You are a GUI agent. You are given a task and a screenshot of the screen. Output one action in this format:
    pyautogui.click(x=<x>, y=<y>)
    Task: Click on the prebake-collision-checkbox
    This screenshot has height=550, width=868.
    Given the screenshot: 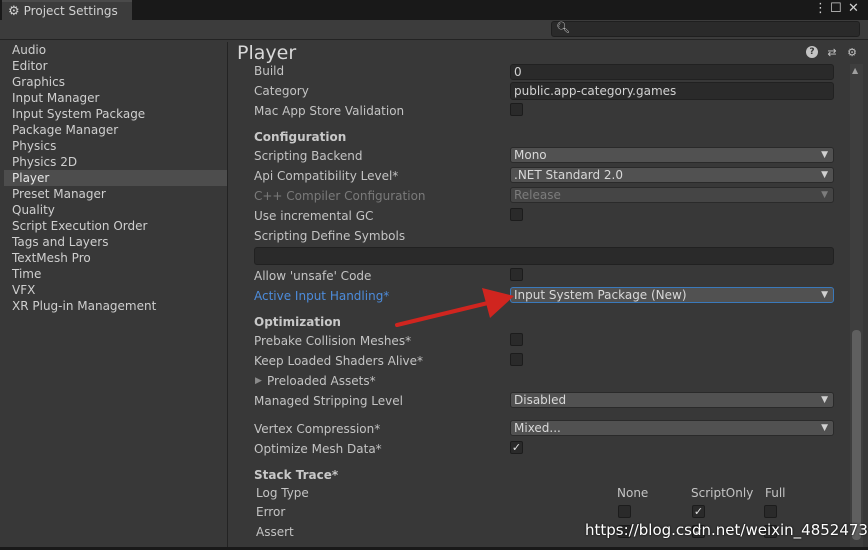 What is the action you would take?
    pyautogui.click(x=516, y=339)
    